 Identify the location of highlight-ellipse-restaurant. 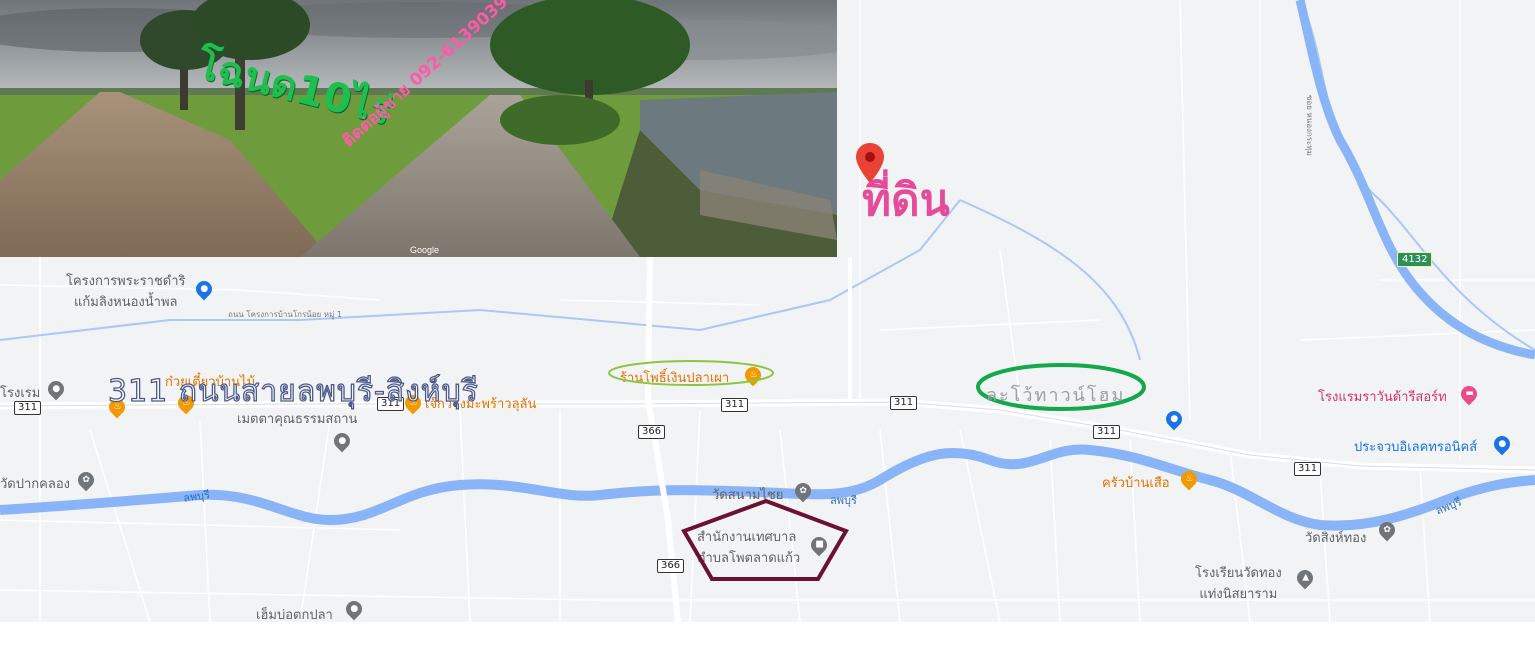
(691, 373).